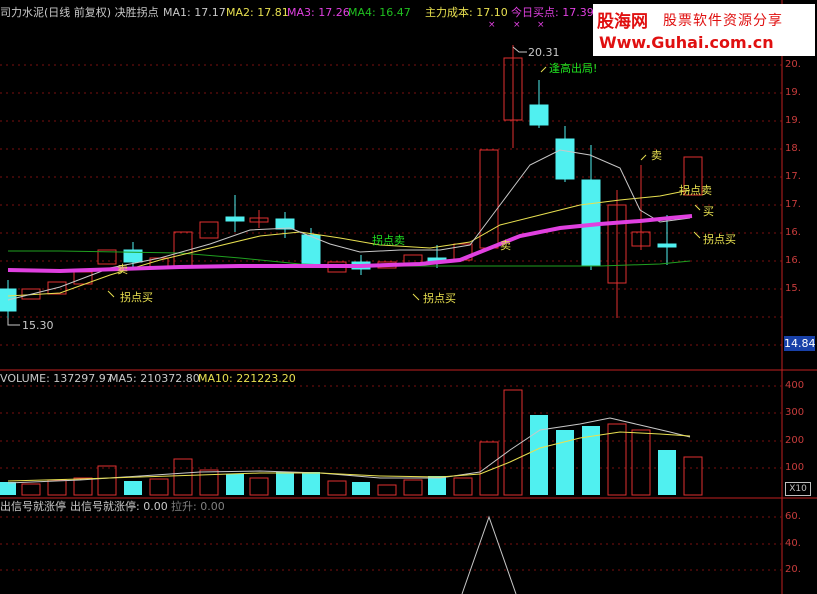 Image resolution: width=817 pixels, height=594 pixels. I want to click on header-markers: × × × ×, so click(548, 25).